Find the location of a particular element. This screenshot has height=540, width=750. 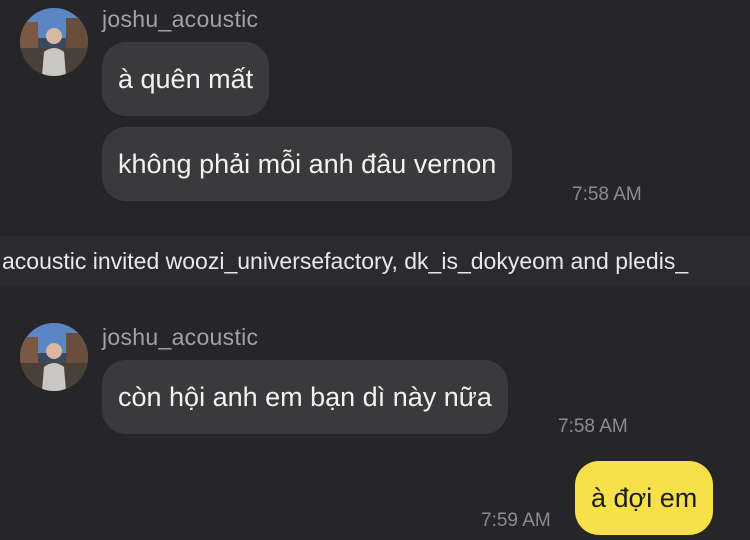

message-bubble: còn hội anh em bạn dì này nữa is located at coordinates (305, 397).